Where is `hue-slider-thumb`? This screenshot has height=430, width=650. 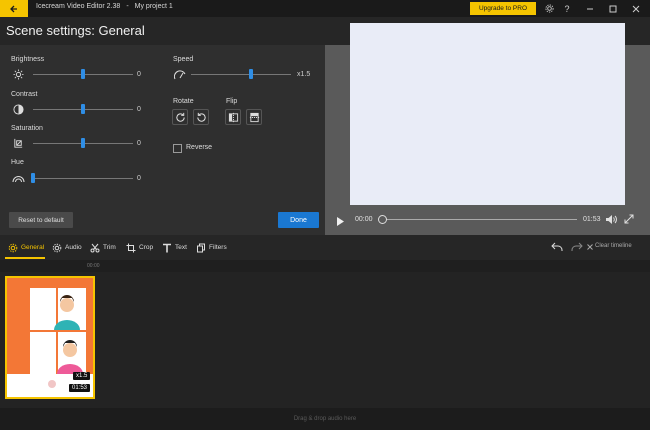
hue-slider-thumb is located at coordinates (33, 178).